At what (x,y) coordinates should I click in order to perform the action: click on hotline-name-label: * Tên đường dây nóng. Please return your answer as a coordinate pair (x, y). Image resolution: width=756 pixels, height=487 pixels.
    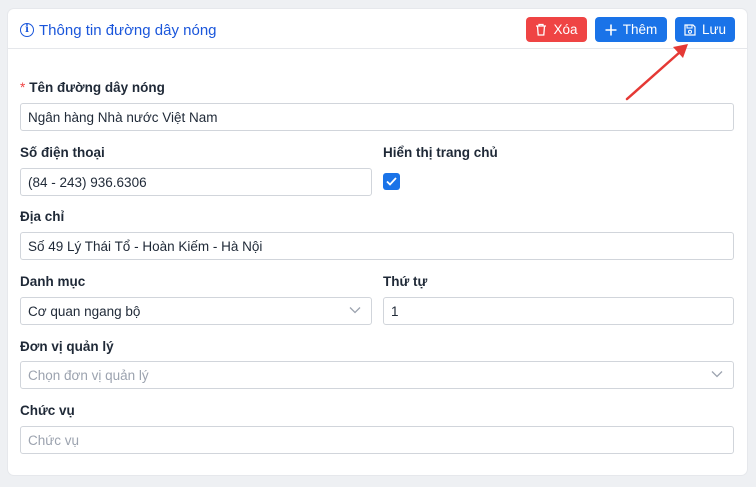
    Looking at the image, I should click on (92, 87).